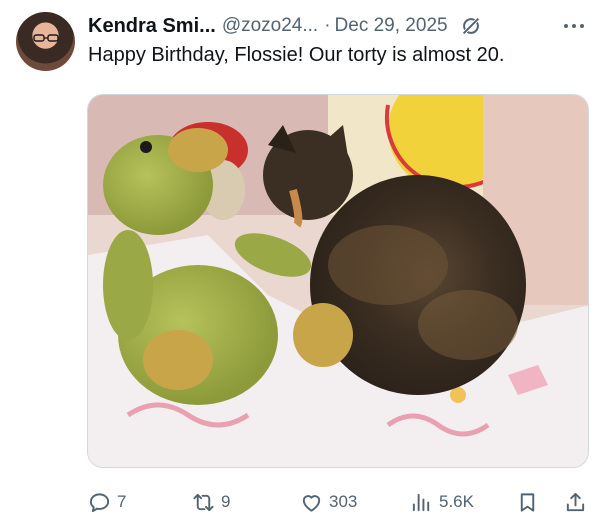 The width and height of the screenshot is (600, 526). What do you see at coordinates (471, 26) in the screenshot?
I see `grok-icon` at bounding box center [471, 26].